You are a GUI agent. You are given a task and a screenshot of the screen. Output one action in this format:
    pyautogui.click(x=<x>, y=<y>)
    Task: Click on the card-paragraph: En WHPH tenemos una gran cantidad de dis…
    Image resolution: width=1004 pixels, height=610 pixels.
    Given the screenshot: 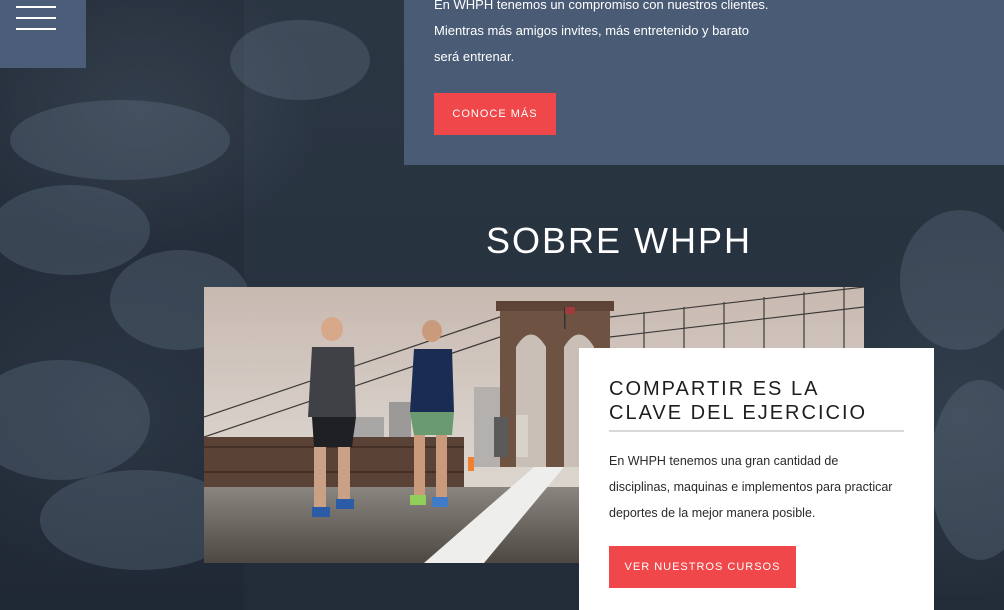 What is the action you would take?
    pyautogui.click(x=759, y=487)
    